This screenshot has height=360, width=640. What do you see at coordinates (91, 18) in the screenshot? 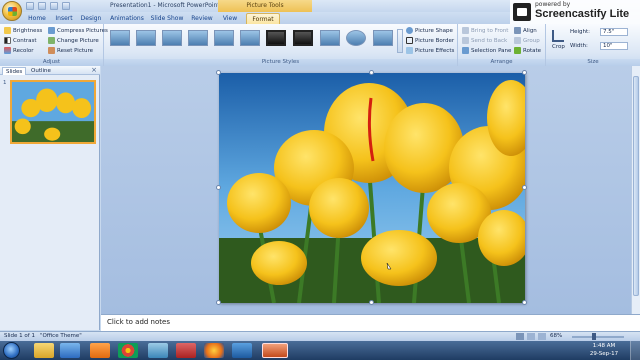
I see `tab-design: Design` at bounding box center [91, 18].